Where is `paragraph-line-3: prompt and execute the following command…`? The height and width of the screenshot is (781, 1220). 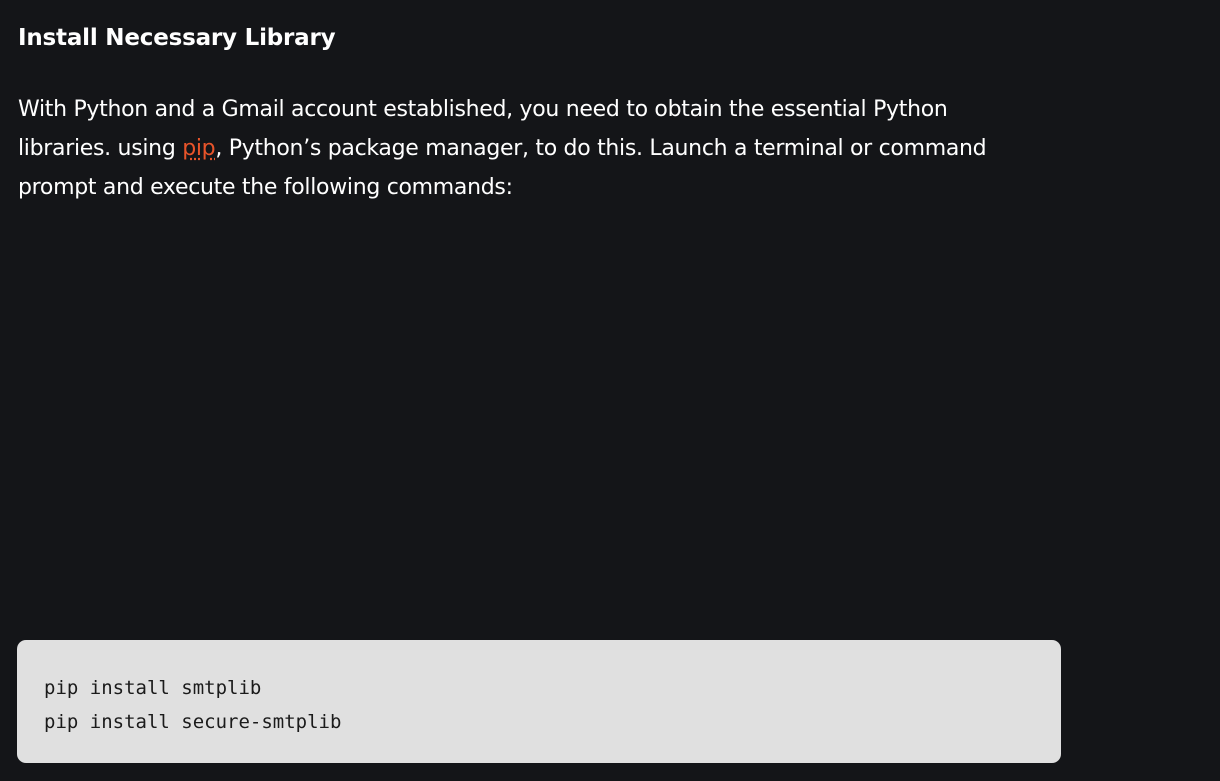
paragraph-line-3: prompt and execute the following command… is located at coordinates (265, 187).